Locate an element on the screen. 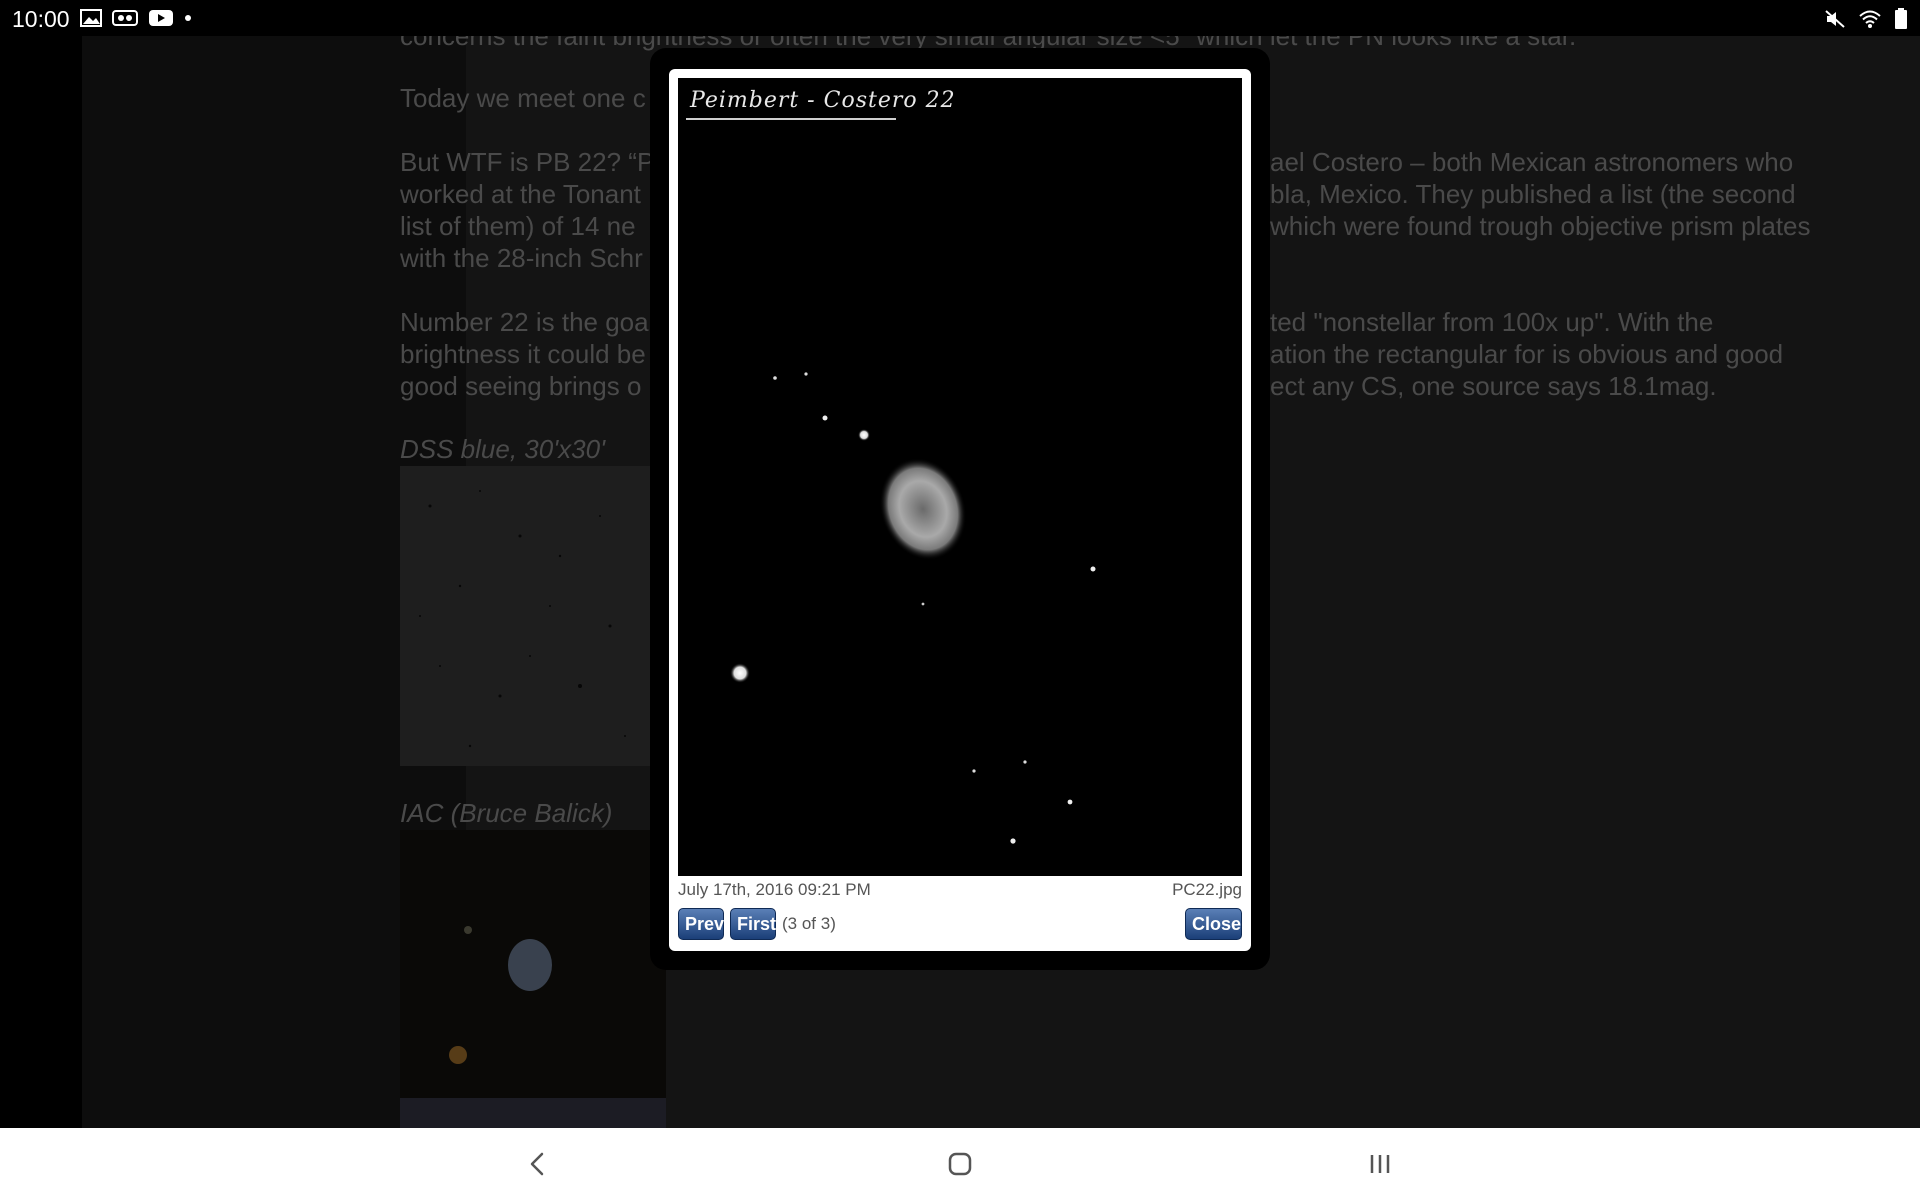 The image size is (1920, 1200). home-icon is located at coordinates (960, 1164).